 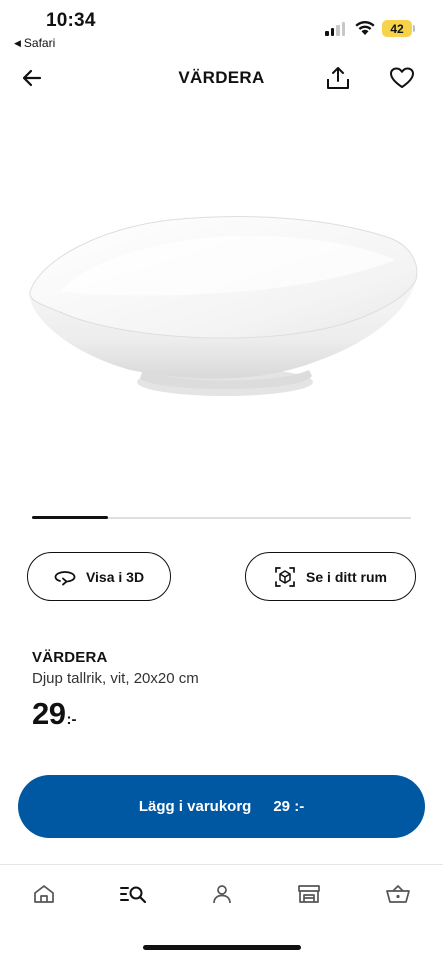 I want to click on rotate-3d-icon, so click(x=65, y=577).